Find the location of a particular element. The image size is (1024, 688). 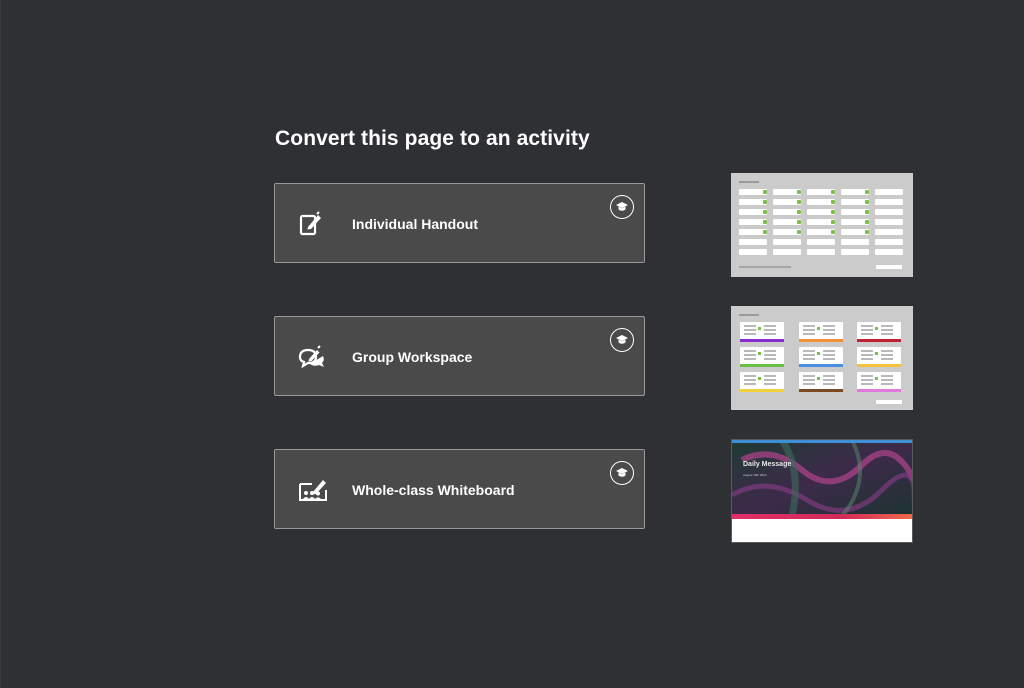

individual-handout-option: Individual Handout is located at coordinates (459, 223).